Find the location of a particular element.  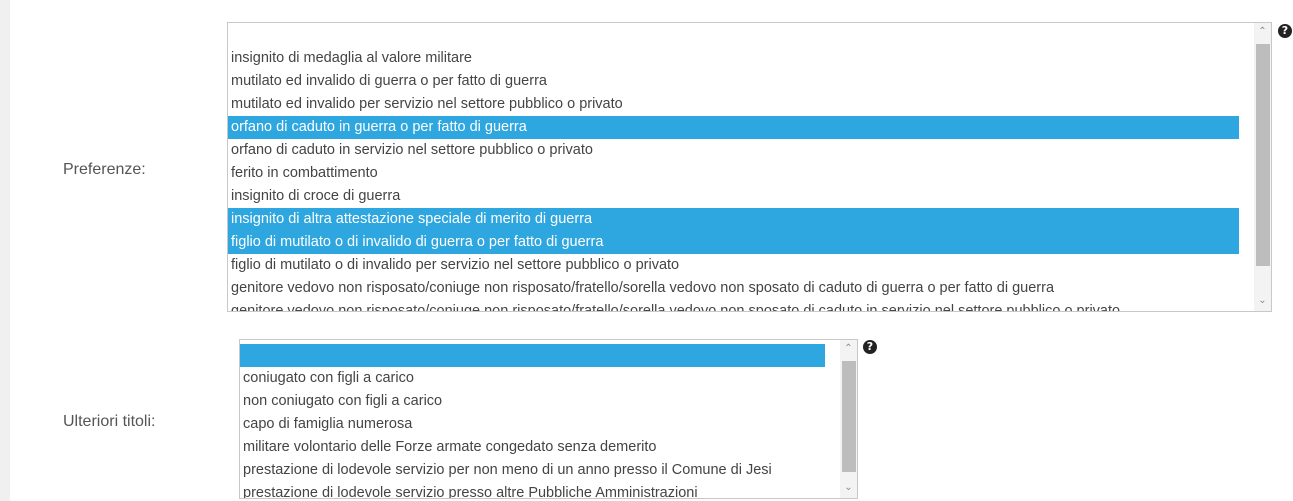

ulteriori-titoli-label: Ulteriori titoli: is located at coordinates (109, 421).